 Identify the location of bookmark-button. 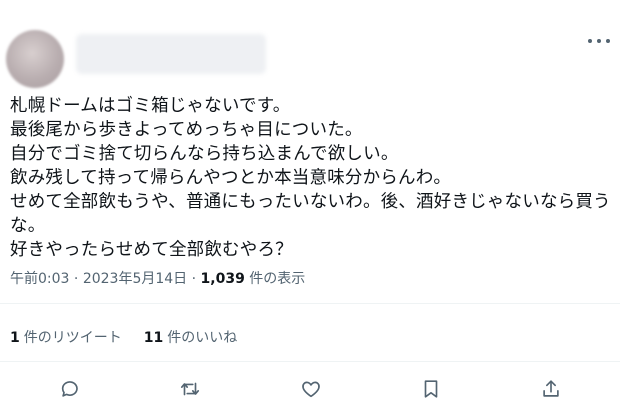
(431, 389).